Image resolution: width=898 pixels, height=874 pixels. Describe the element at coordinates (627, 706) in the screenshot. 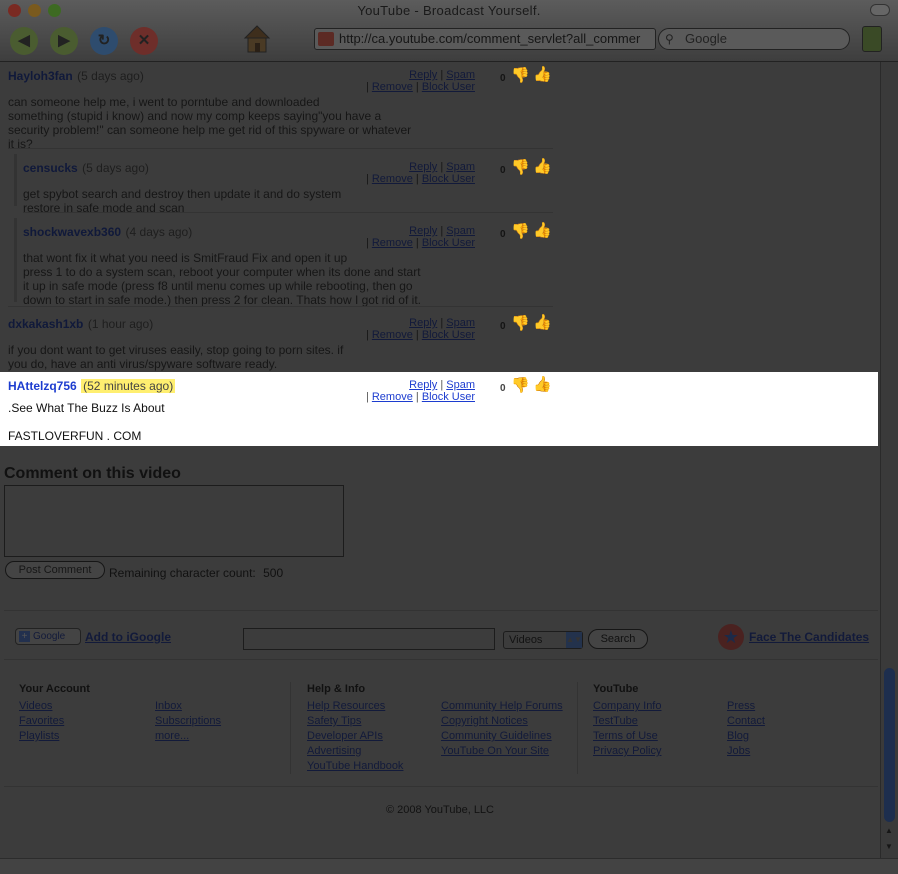

I see `footer-link: Company Info` at that location.